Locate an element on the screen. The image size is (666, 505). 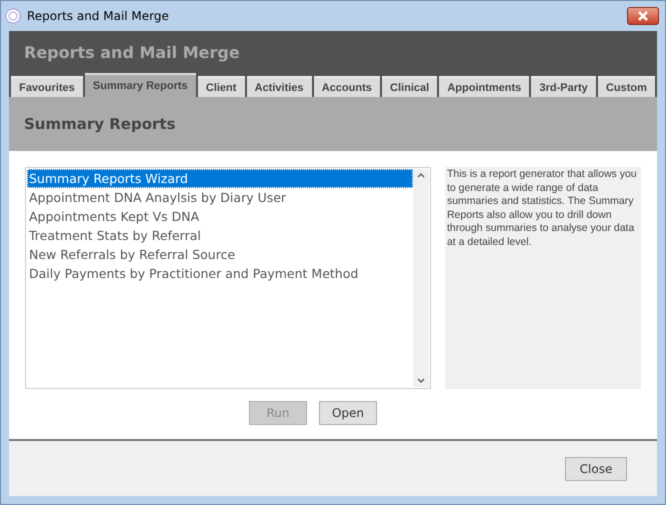
tab: Appointments is located at coordinates (484, 86).